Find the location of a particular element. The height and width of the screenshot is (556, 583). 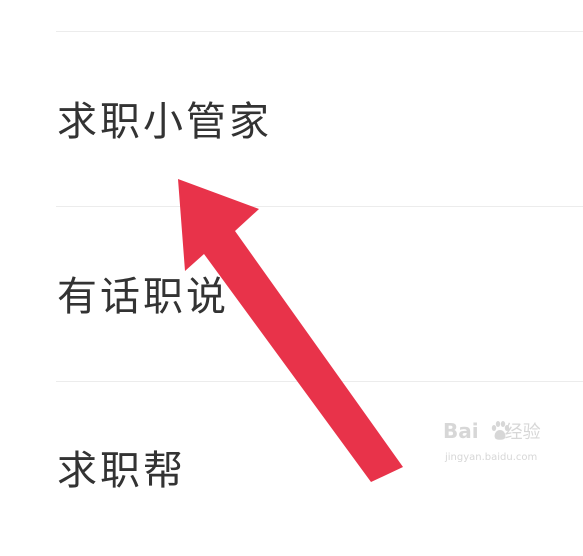

menu-item-label: 求职小管家 is located at coordinates (164, 122).